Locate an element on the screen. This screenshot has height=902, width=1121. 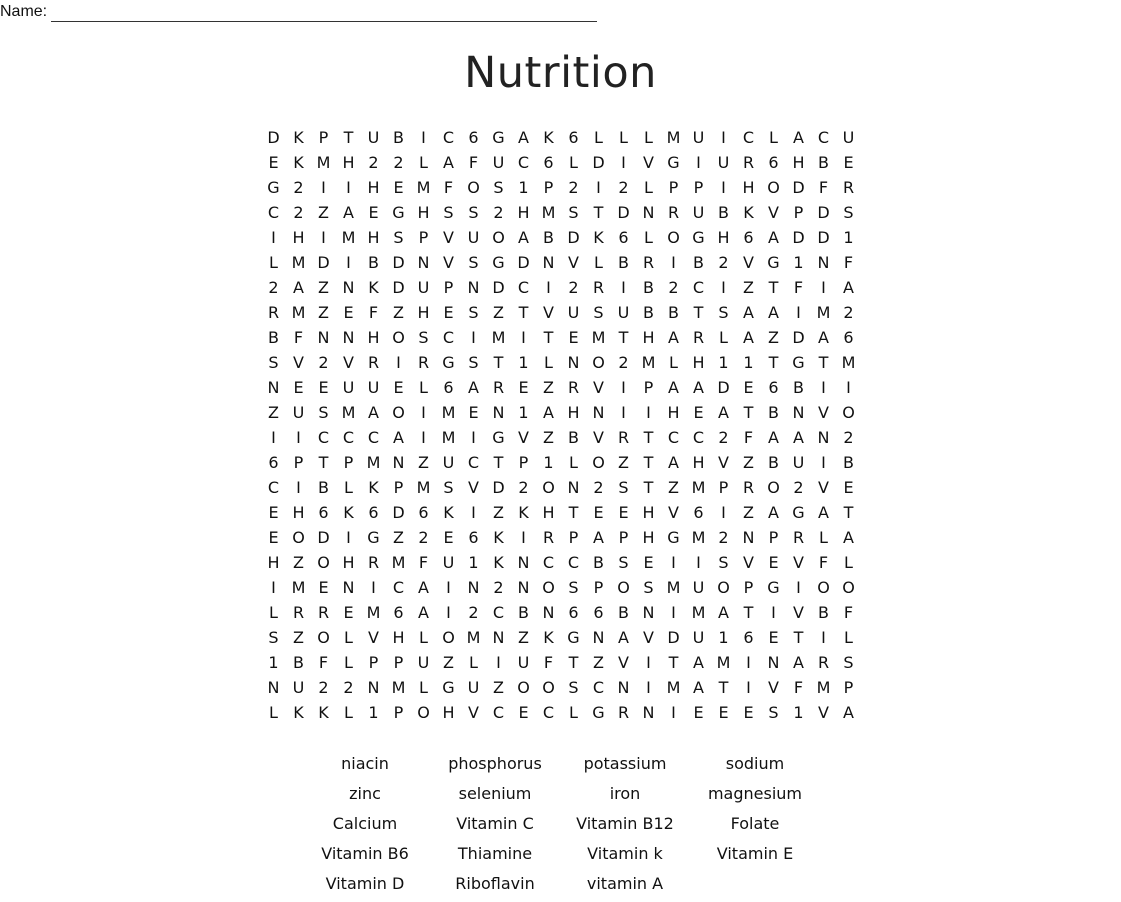
grid-cell: R is located at coordinates (748, 162).